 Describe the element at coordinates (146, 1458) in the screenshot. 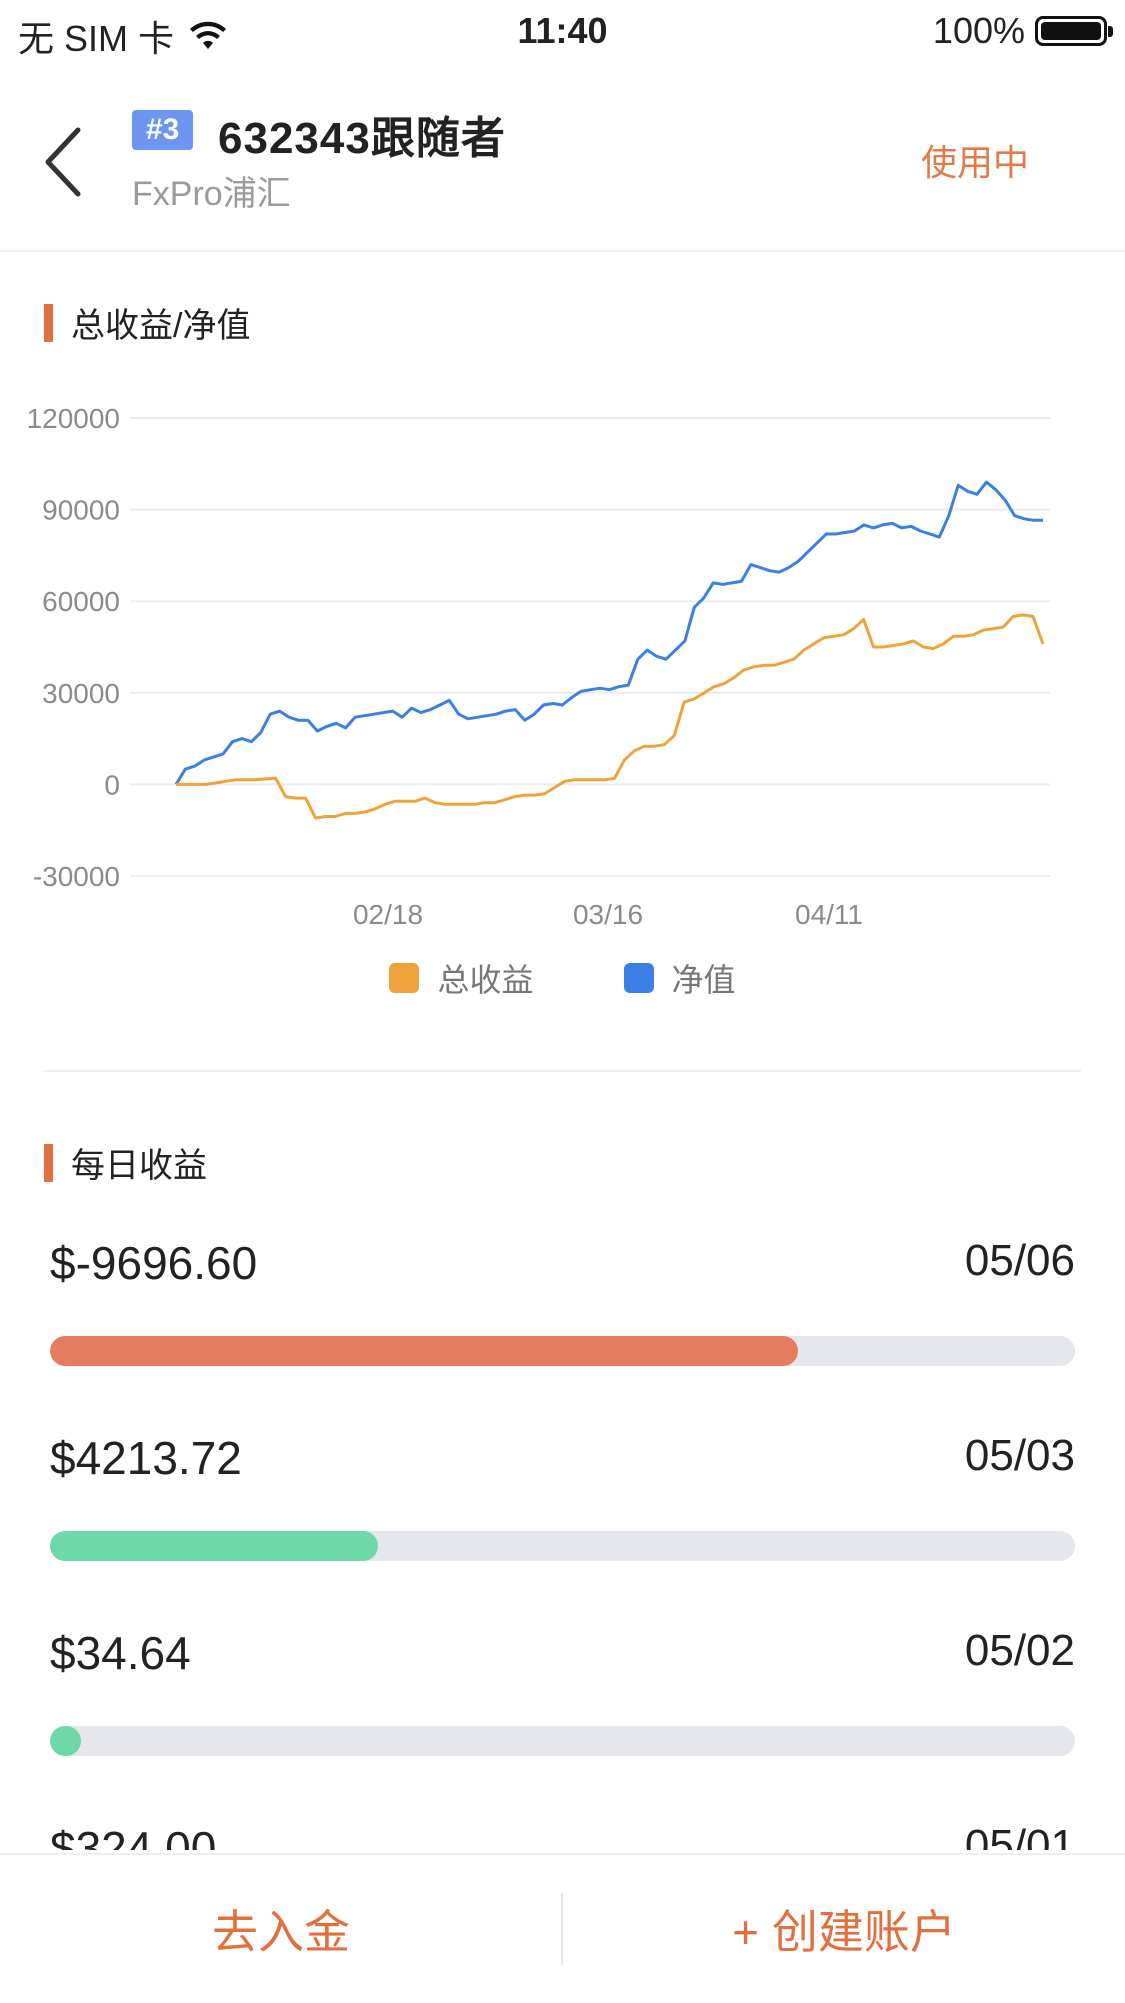

I see `daily-amount: $4213.72` at that location.